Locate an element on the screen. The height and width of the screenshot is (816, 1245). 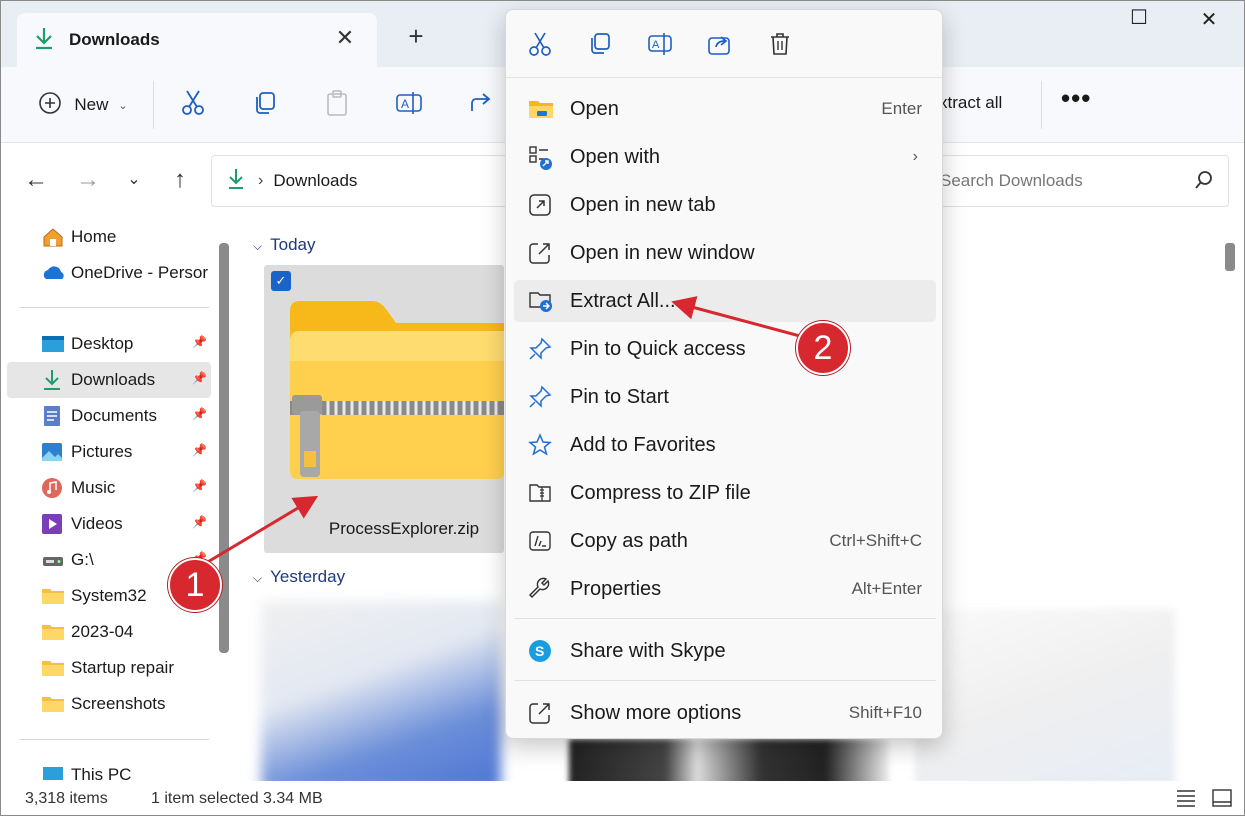
sidebar-item-videos: Videos 📌 is located at coordinates (109, 524).